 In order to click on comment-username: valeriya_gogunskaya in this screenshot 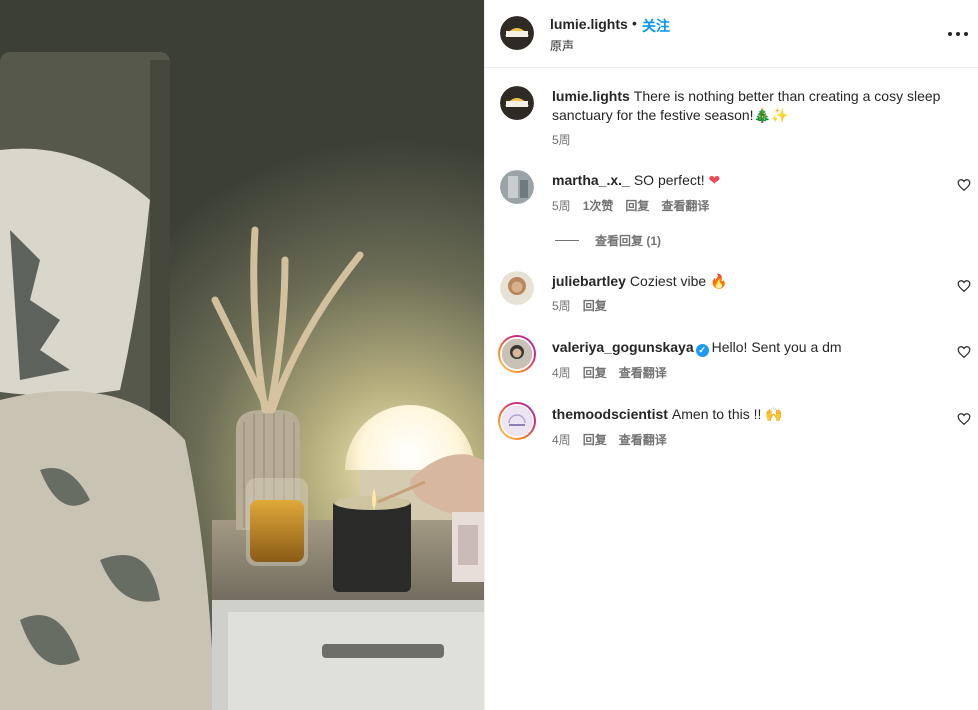, I will do `click(623, 347)`.